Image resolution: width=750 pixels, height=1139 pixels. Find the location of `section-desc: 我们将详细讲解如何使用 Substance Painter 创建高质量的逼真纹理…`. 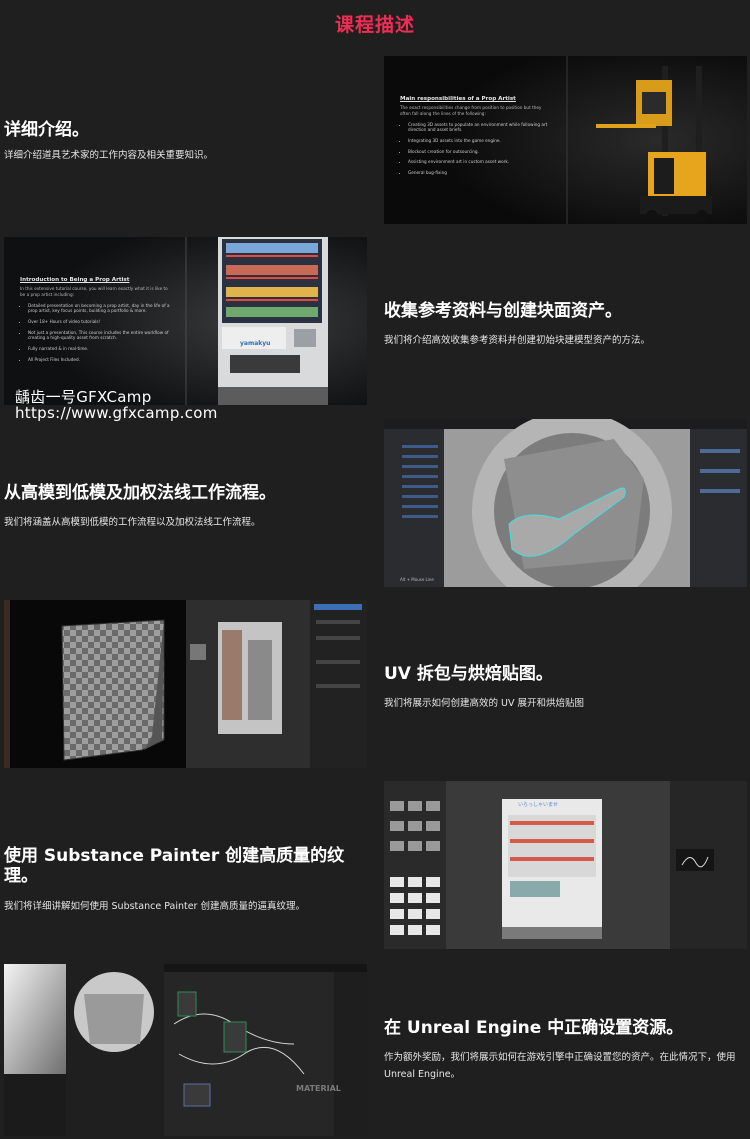

section-desc: 我们将详细讲解如何使用 Substance Painter 创建高质量的逼真纹理… is located at coordinates (154, 906).